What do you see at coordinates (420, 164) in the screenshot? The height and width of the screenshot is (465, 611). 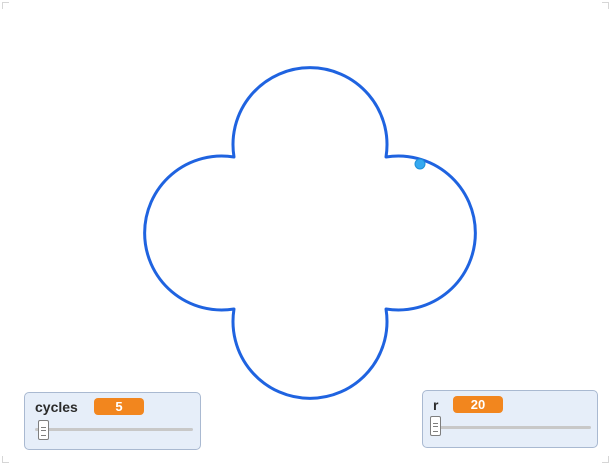 I see `sprite-dot` at bounding box center [420, 164].